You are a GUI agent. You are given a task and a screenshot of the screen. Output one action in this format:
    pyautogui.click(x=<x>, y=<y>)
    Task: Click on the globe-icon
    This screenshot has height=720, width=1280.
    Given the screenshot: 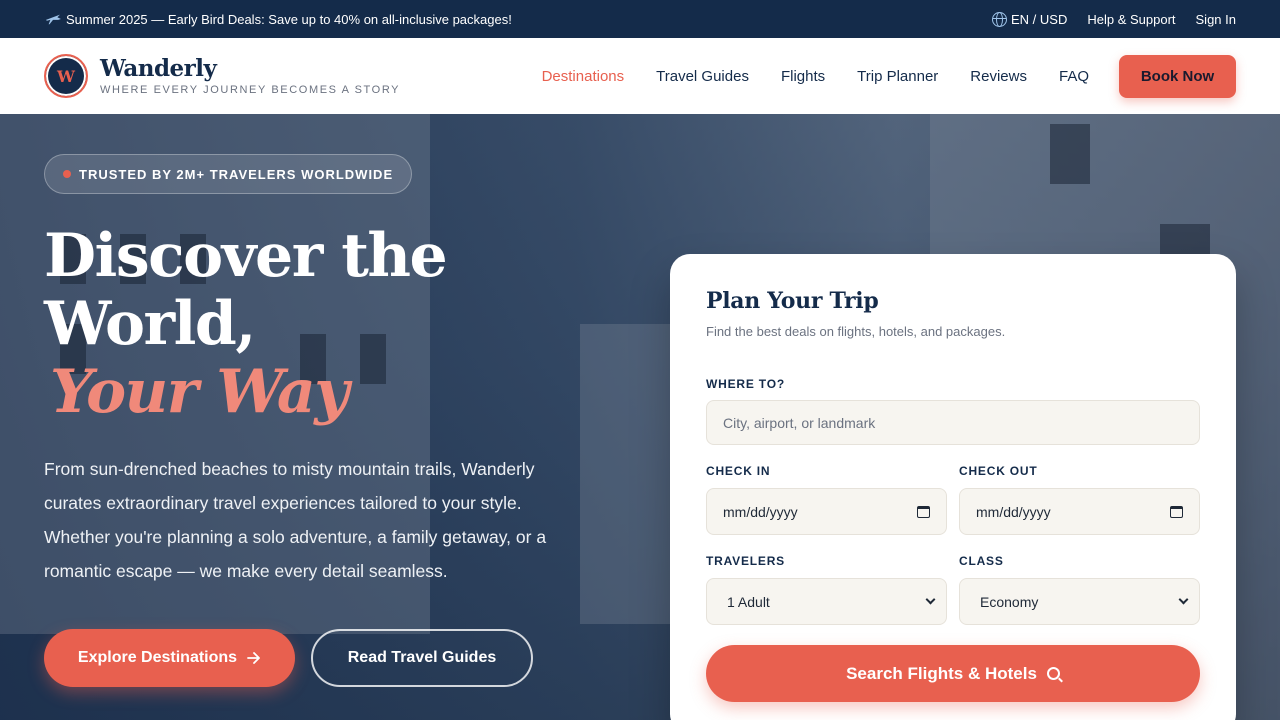 What is the action you would take?
    pyautogui.click(x=999, y=19)
    